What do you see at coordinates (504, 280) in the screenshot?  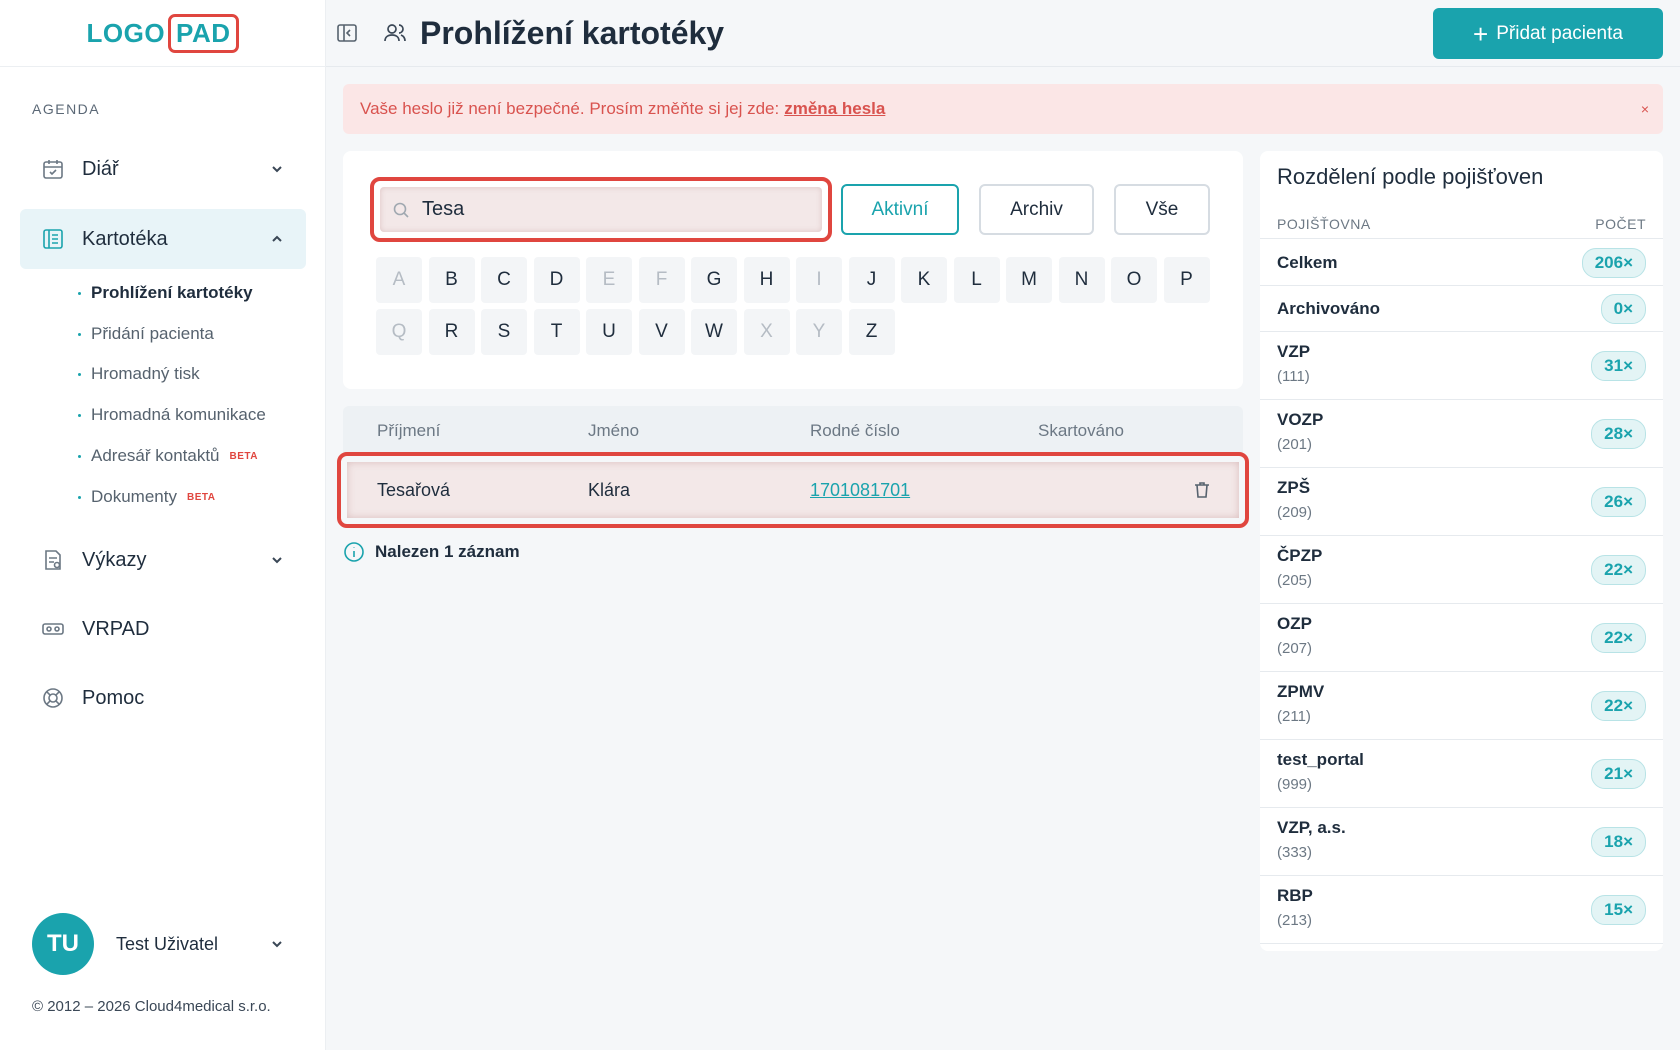 I see `letter-button-c: C` at bounding box center [504, 280].